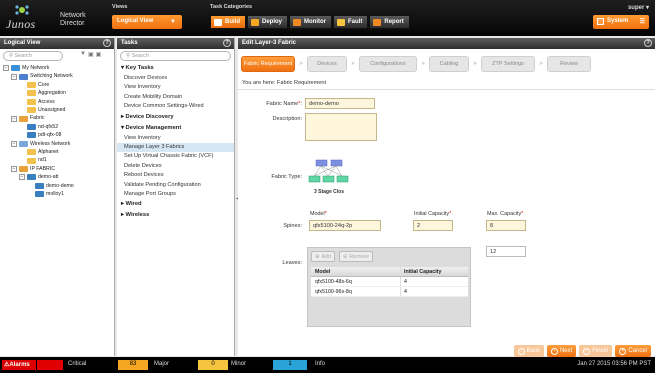  What do you see at coordinates (57, 110) in the screenshot?
I see `tree-node: −Unassigned` at bounding box center [57, 110].